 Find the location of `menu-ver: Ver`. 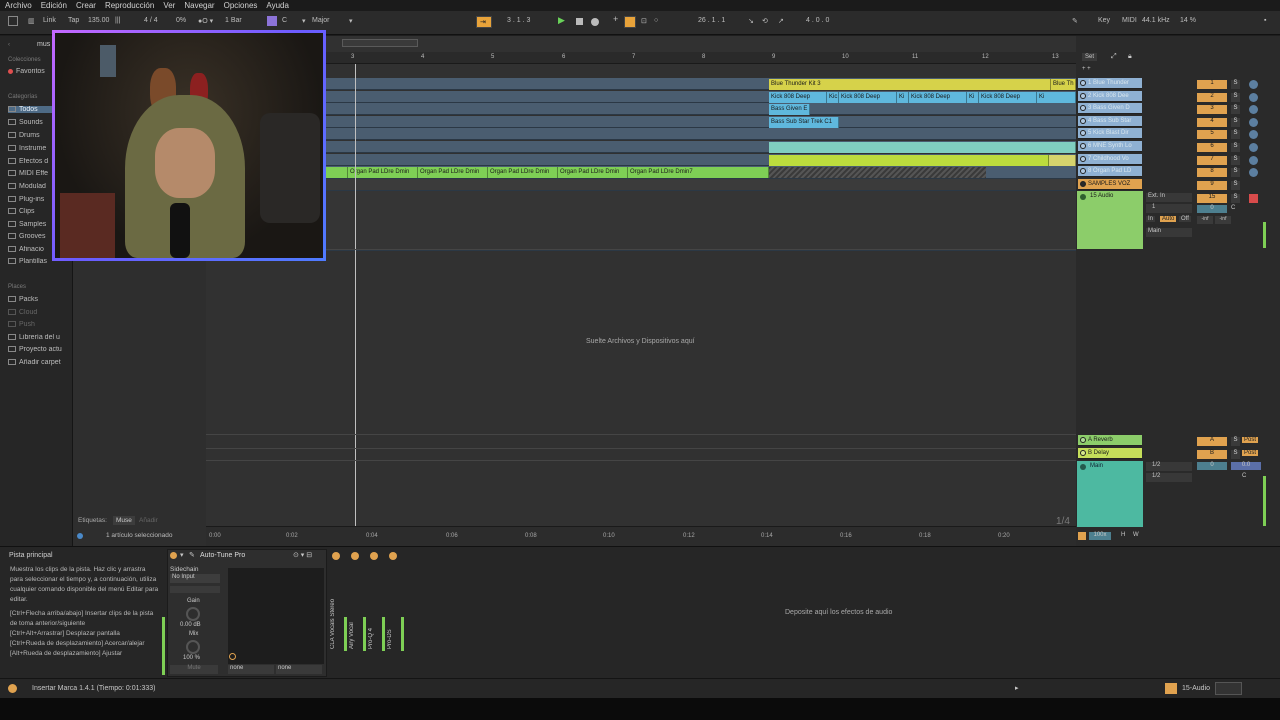

menu-ver: Ver is located at coordinates (168, 5).